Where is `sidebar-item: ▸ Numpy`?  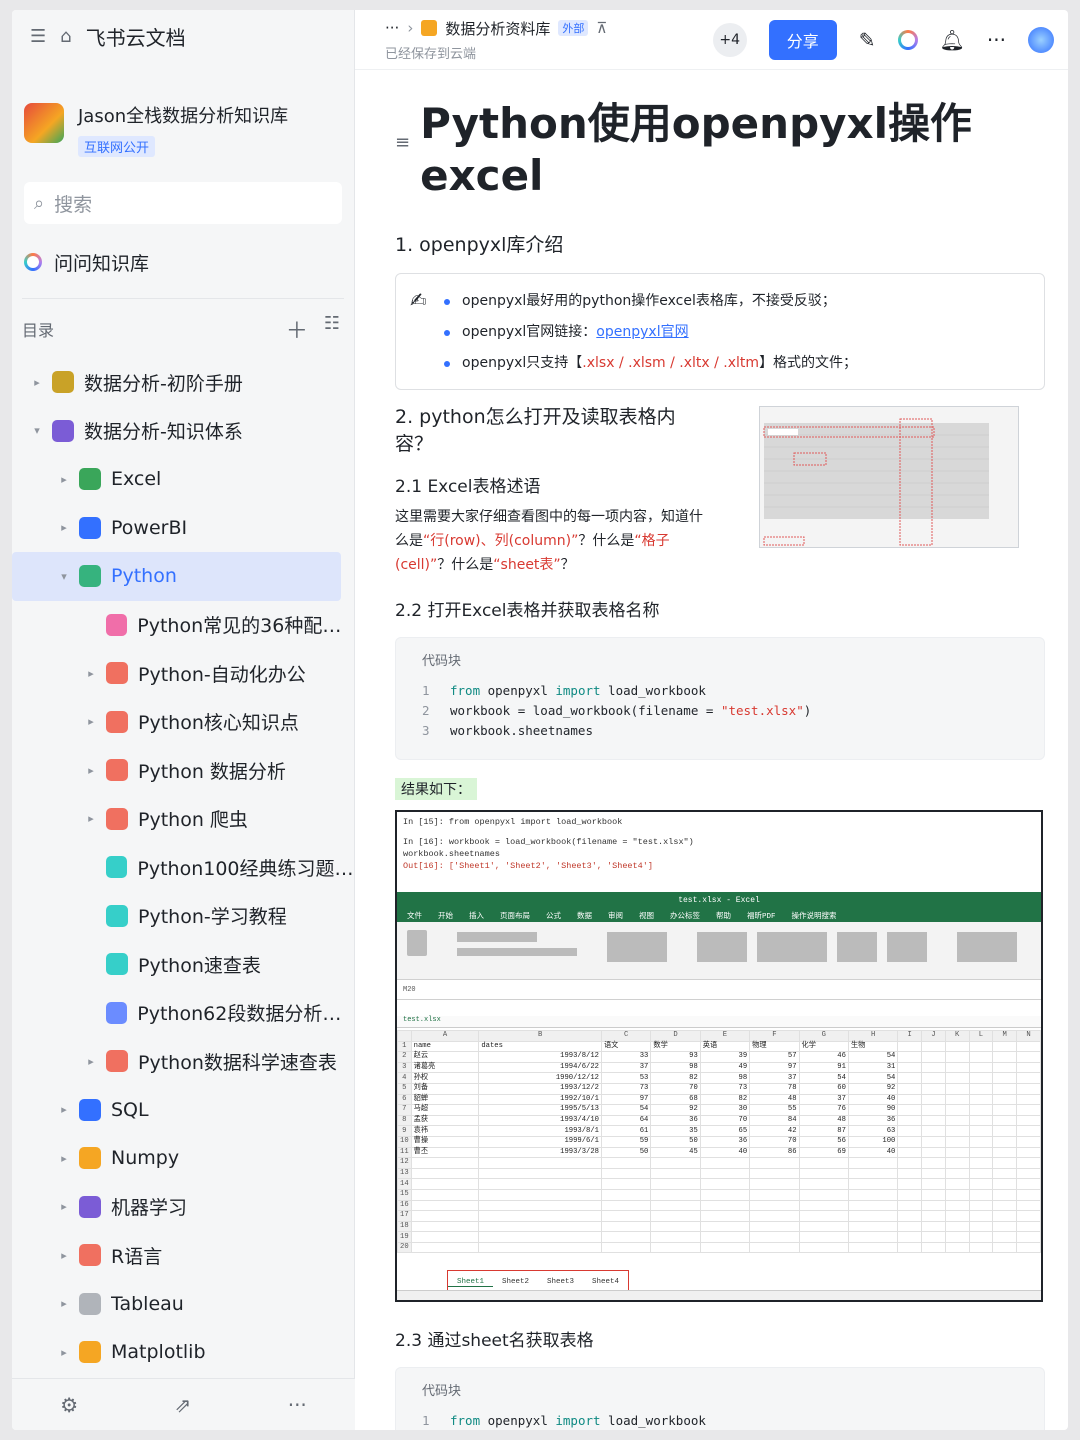 sidebar-item: ▸ Numpy is located at coordinates (183, 1158).